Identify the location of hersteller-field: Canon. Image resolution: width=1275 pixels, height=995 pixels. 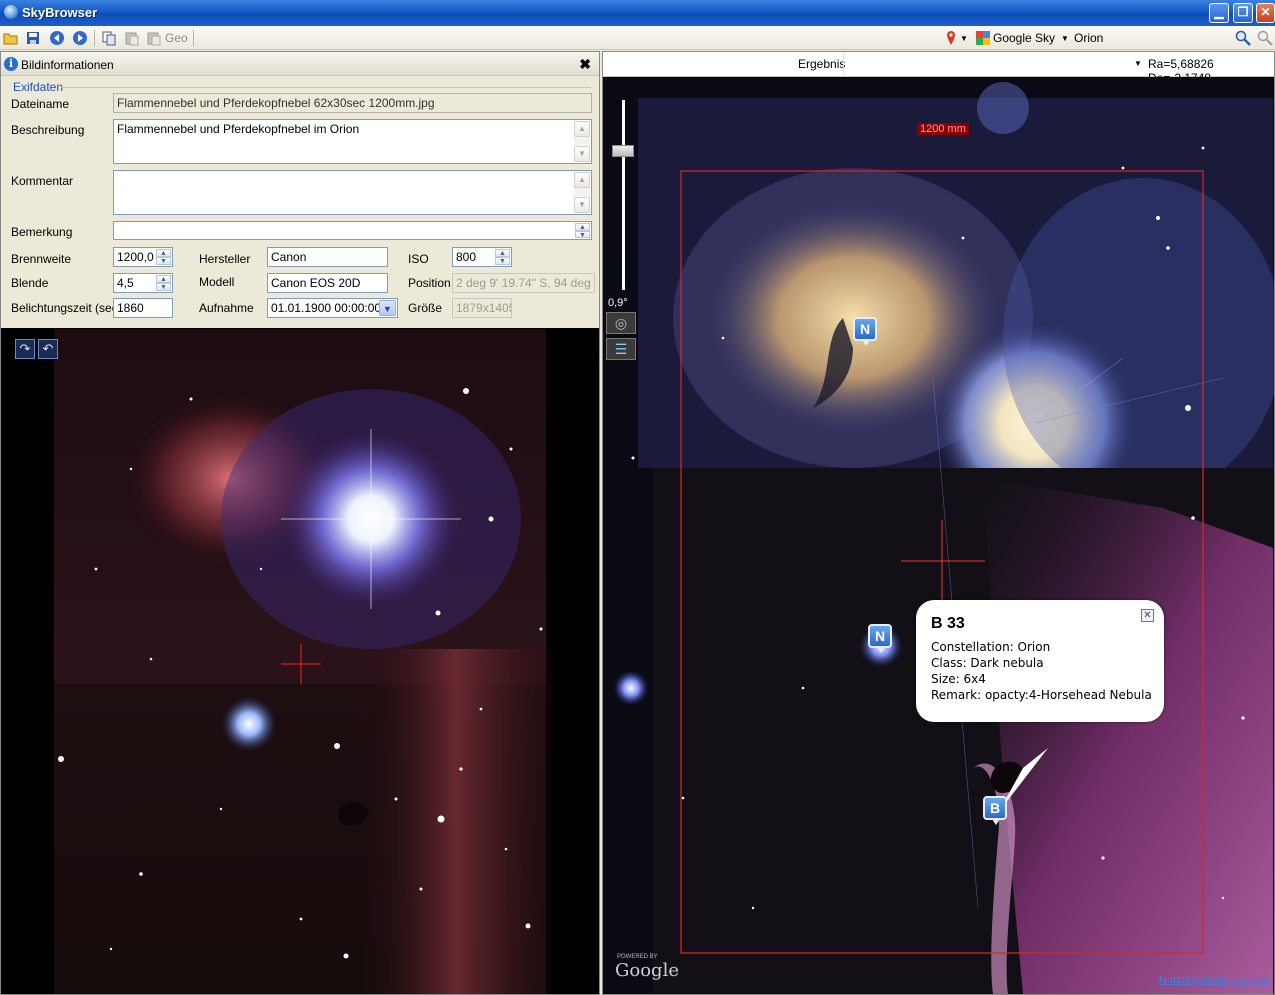
(327, 257).